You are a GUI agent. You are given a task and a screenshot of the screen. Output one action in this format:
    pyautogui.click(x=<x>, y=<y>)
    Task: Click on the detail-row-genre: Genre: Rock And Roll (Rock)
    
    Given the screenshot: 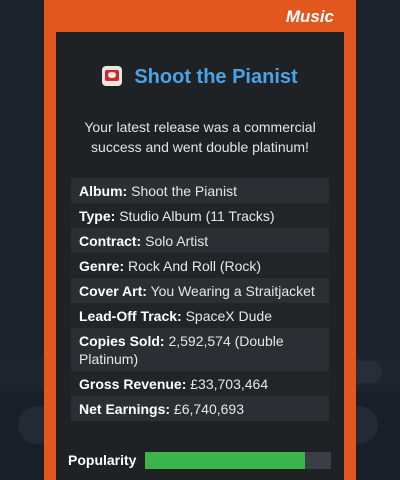 What is the action you would take?
    pyautogui.click(x=200, y=265)
    